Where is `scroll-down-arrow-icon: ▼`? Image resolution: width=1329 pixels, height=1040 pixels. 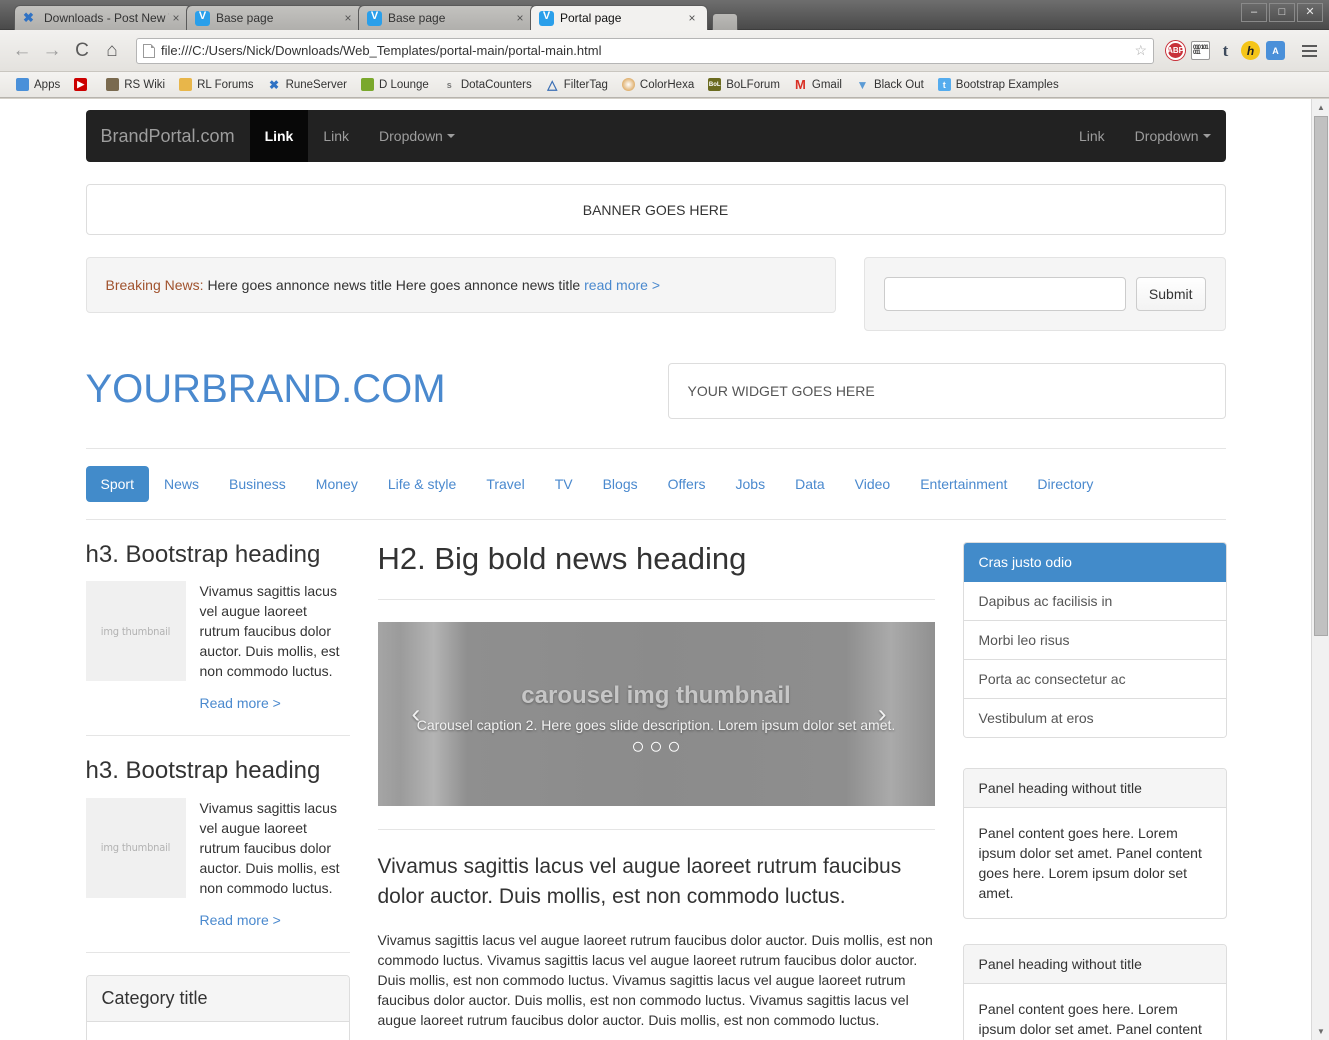
scroll-down-arrow-icon: ▼ is located at coordinates (1320, 1031).